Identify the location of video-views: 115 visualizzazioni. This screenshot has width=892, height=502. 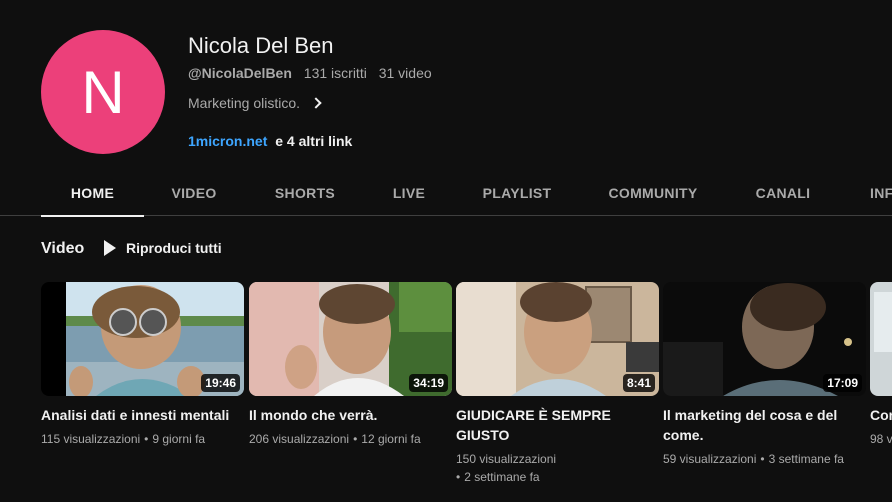
(91, 439).